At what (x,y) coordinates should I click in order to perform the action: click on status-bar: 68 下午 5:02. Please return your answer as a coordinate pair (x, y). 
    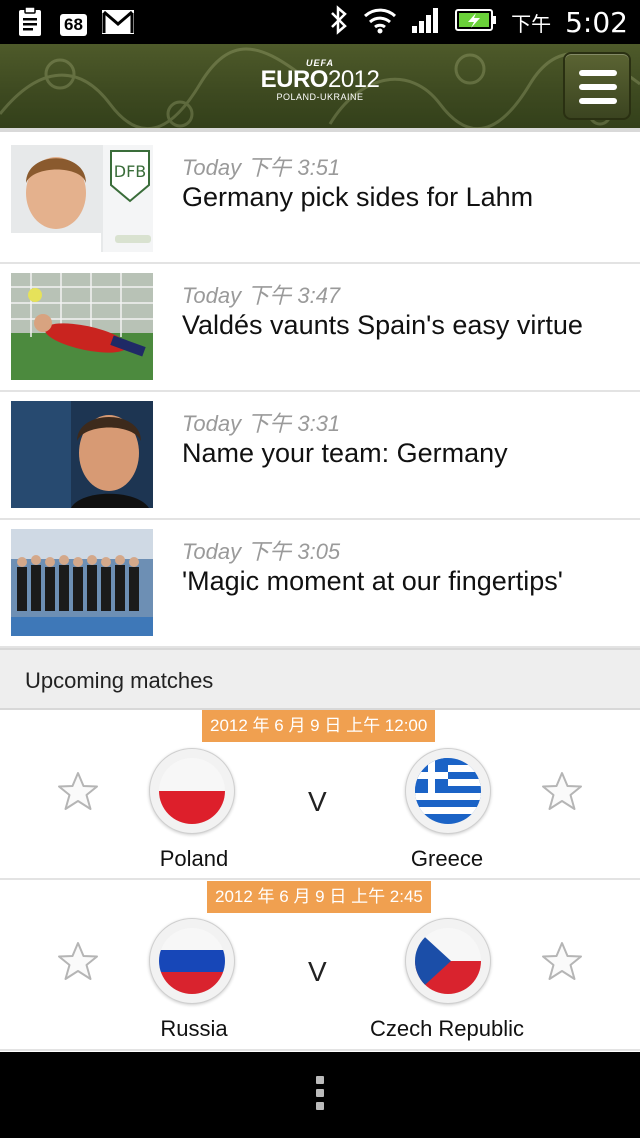
    Looking at the image, I should click on (320, 22).